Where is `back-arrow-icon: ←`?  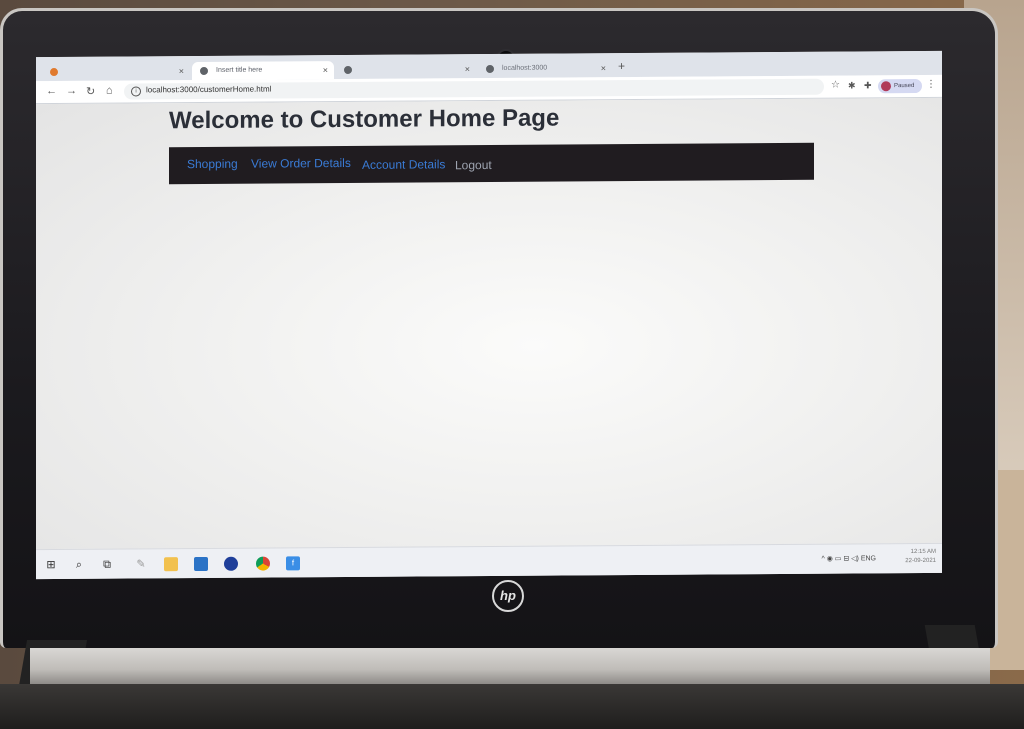
back-arrow-icon: ← is located at coordinates (51, 91).